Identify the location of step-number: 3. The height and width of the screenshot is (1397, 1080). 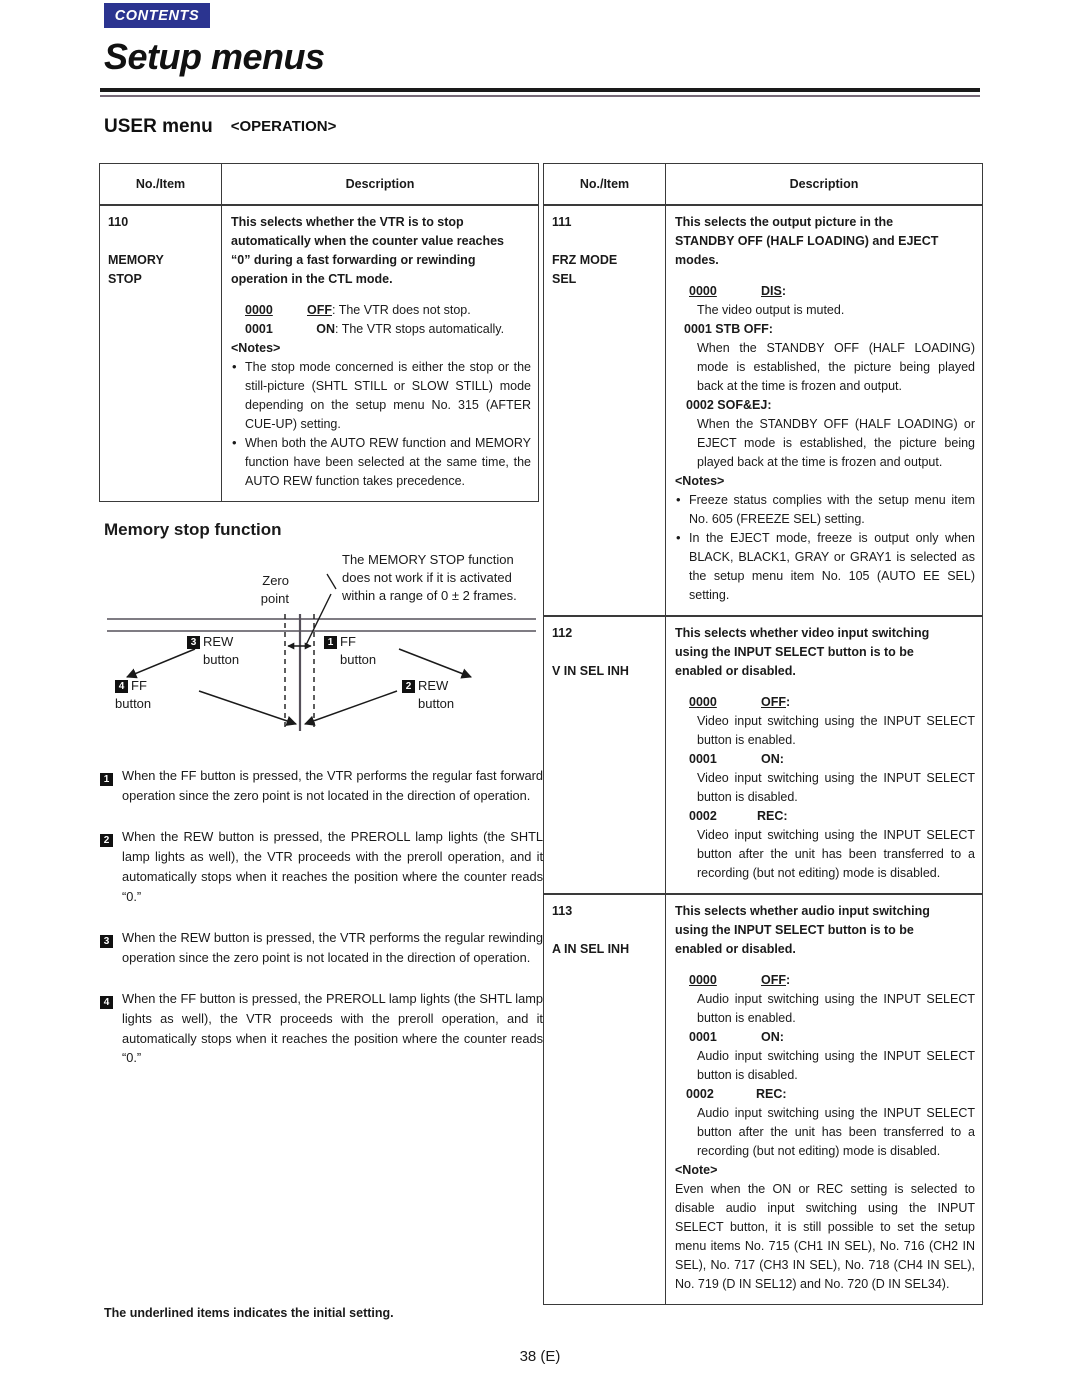
(111, 948).